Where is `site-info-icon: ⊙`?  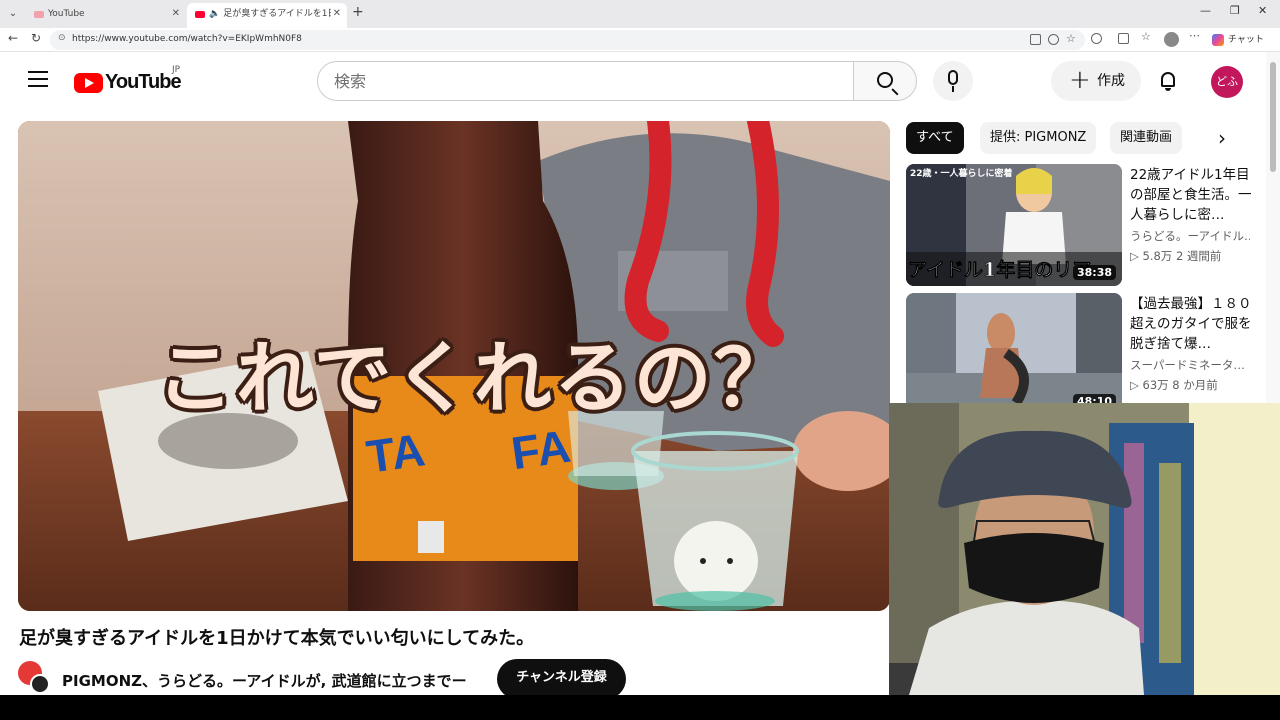
site-info-icon: ⊙ is located at coordinates (62, 38).